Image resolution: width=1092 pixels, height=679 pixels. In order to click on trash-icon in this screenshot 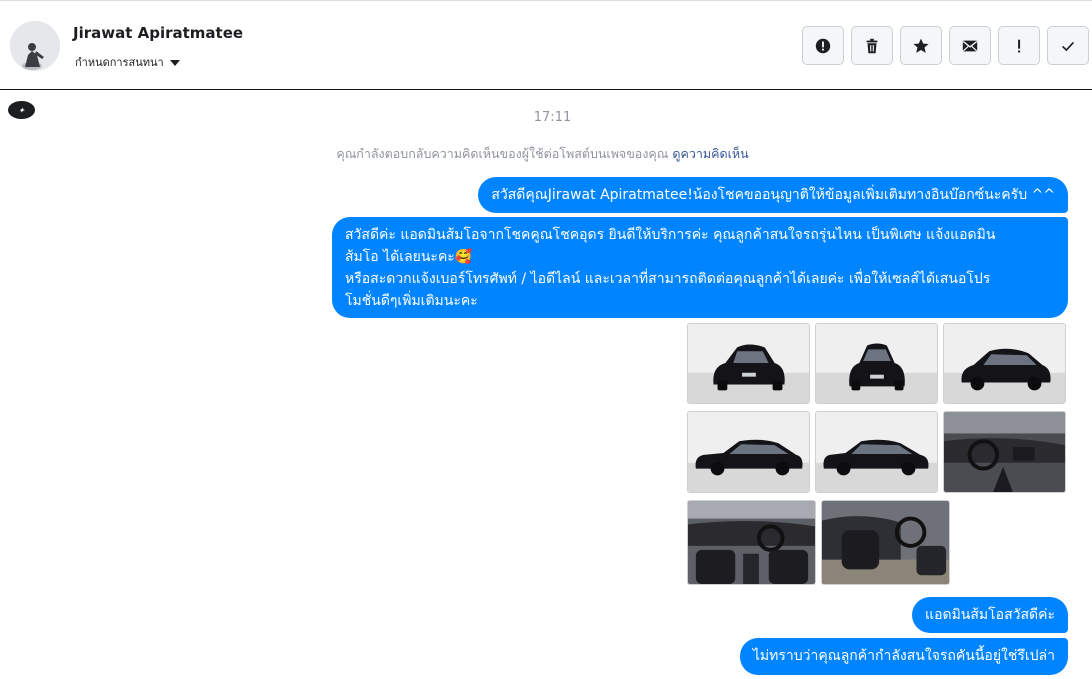, I will do `click(872, 45)`.